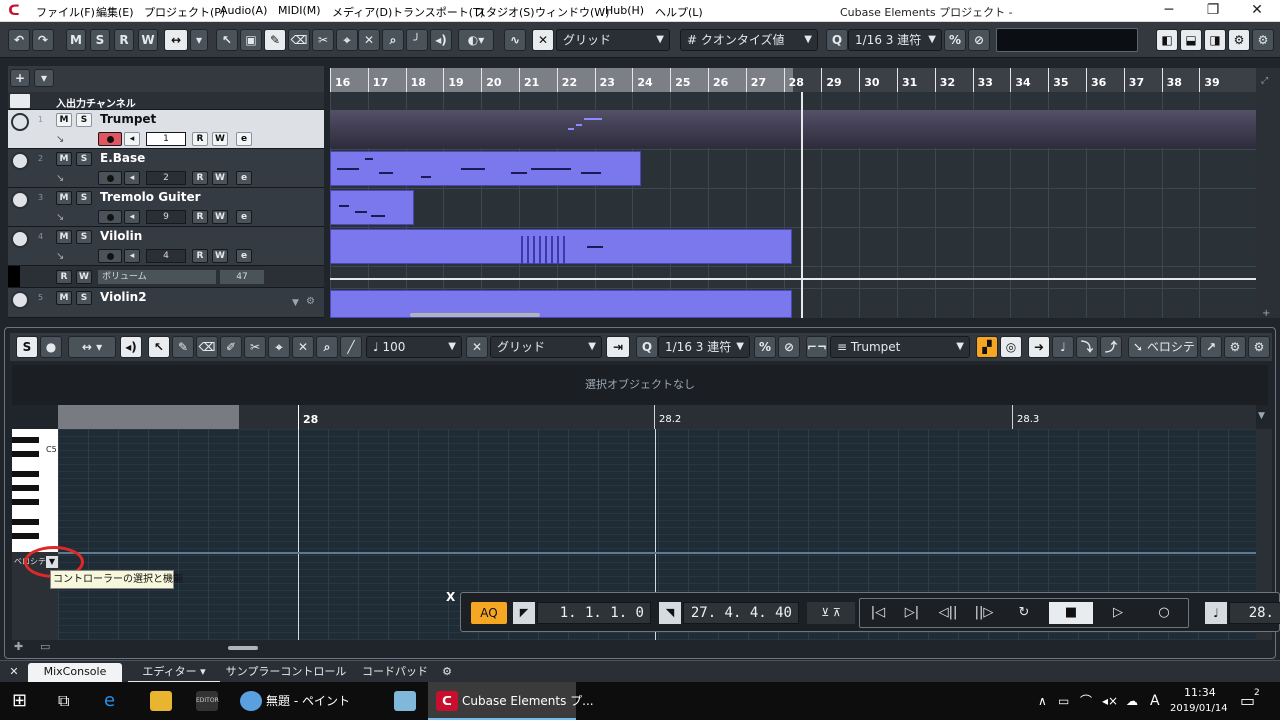 The height and width of the screenshot is (720, 1280). Describe the element at coordinates (572, 12) in the screenshot. I see `menu-window: ウィンドウ(W)` at that location.